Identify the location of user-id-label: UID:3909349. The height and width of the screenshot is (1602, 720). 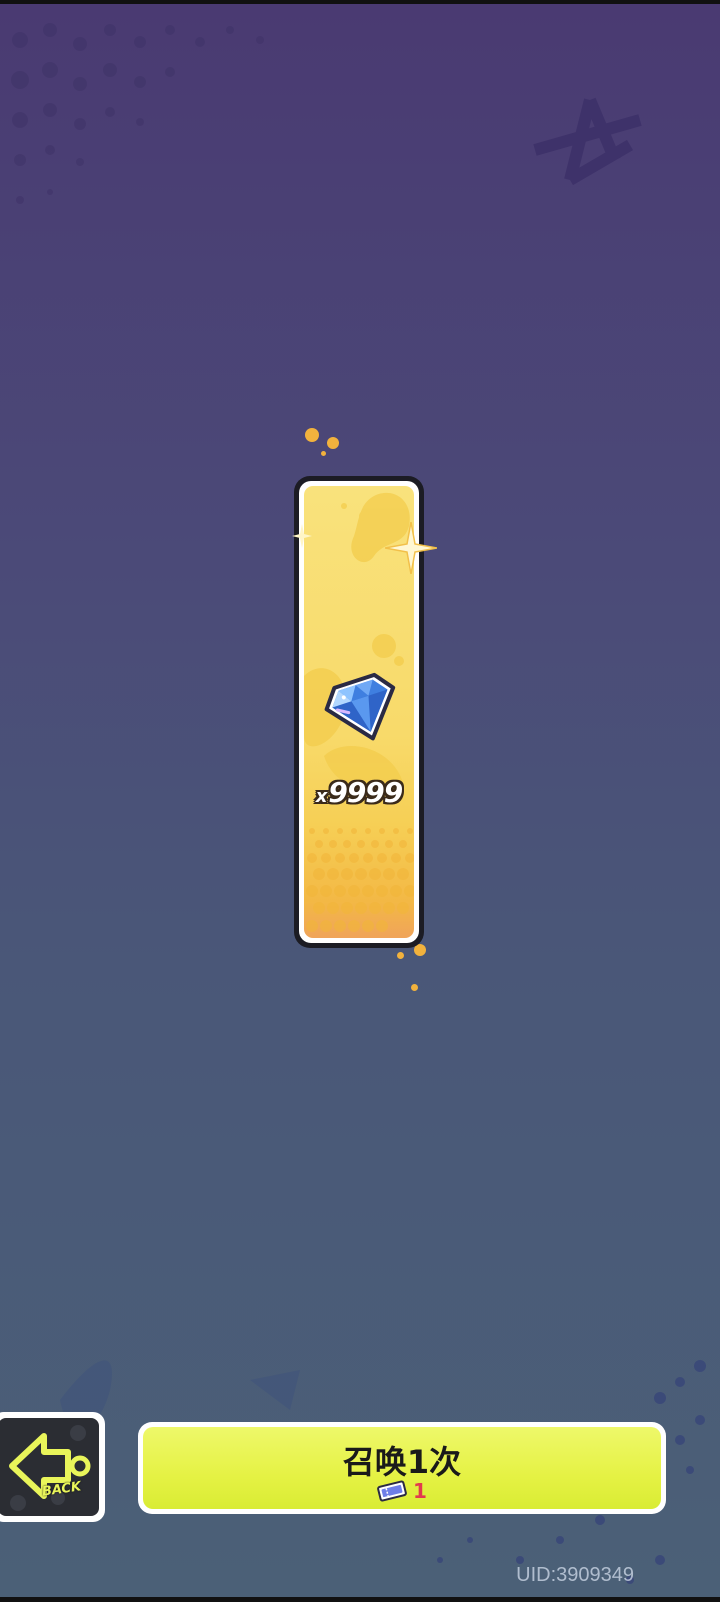
(575, 1575).